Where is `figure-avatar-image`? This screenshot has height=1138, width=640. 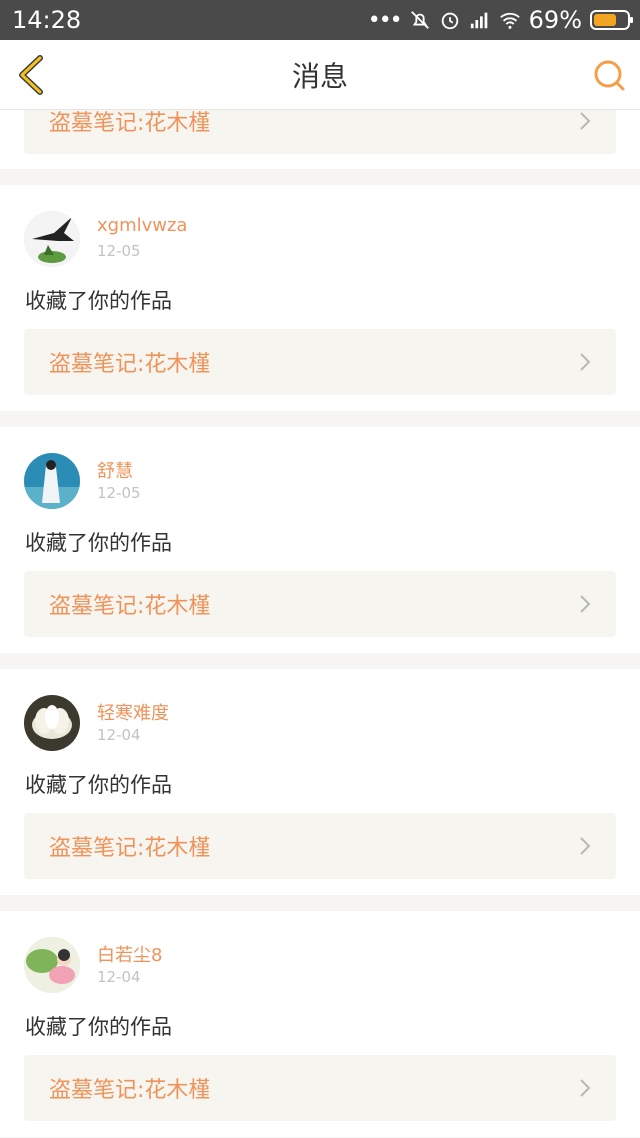 figure-avatar-image is located at coordinates (52, 481).